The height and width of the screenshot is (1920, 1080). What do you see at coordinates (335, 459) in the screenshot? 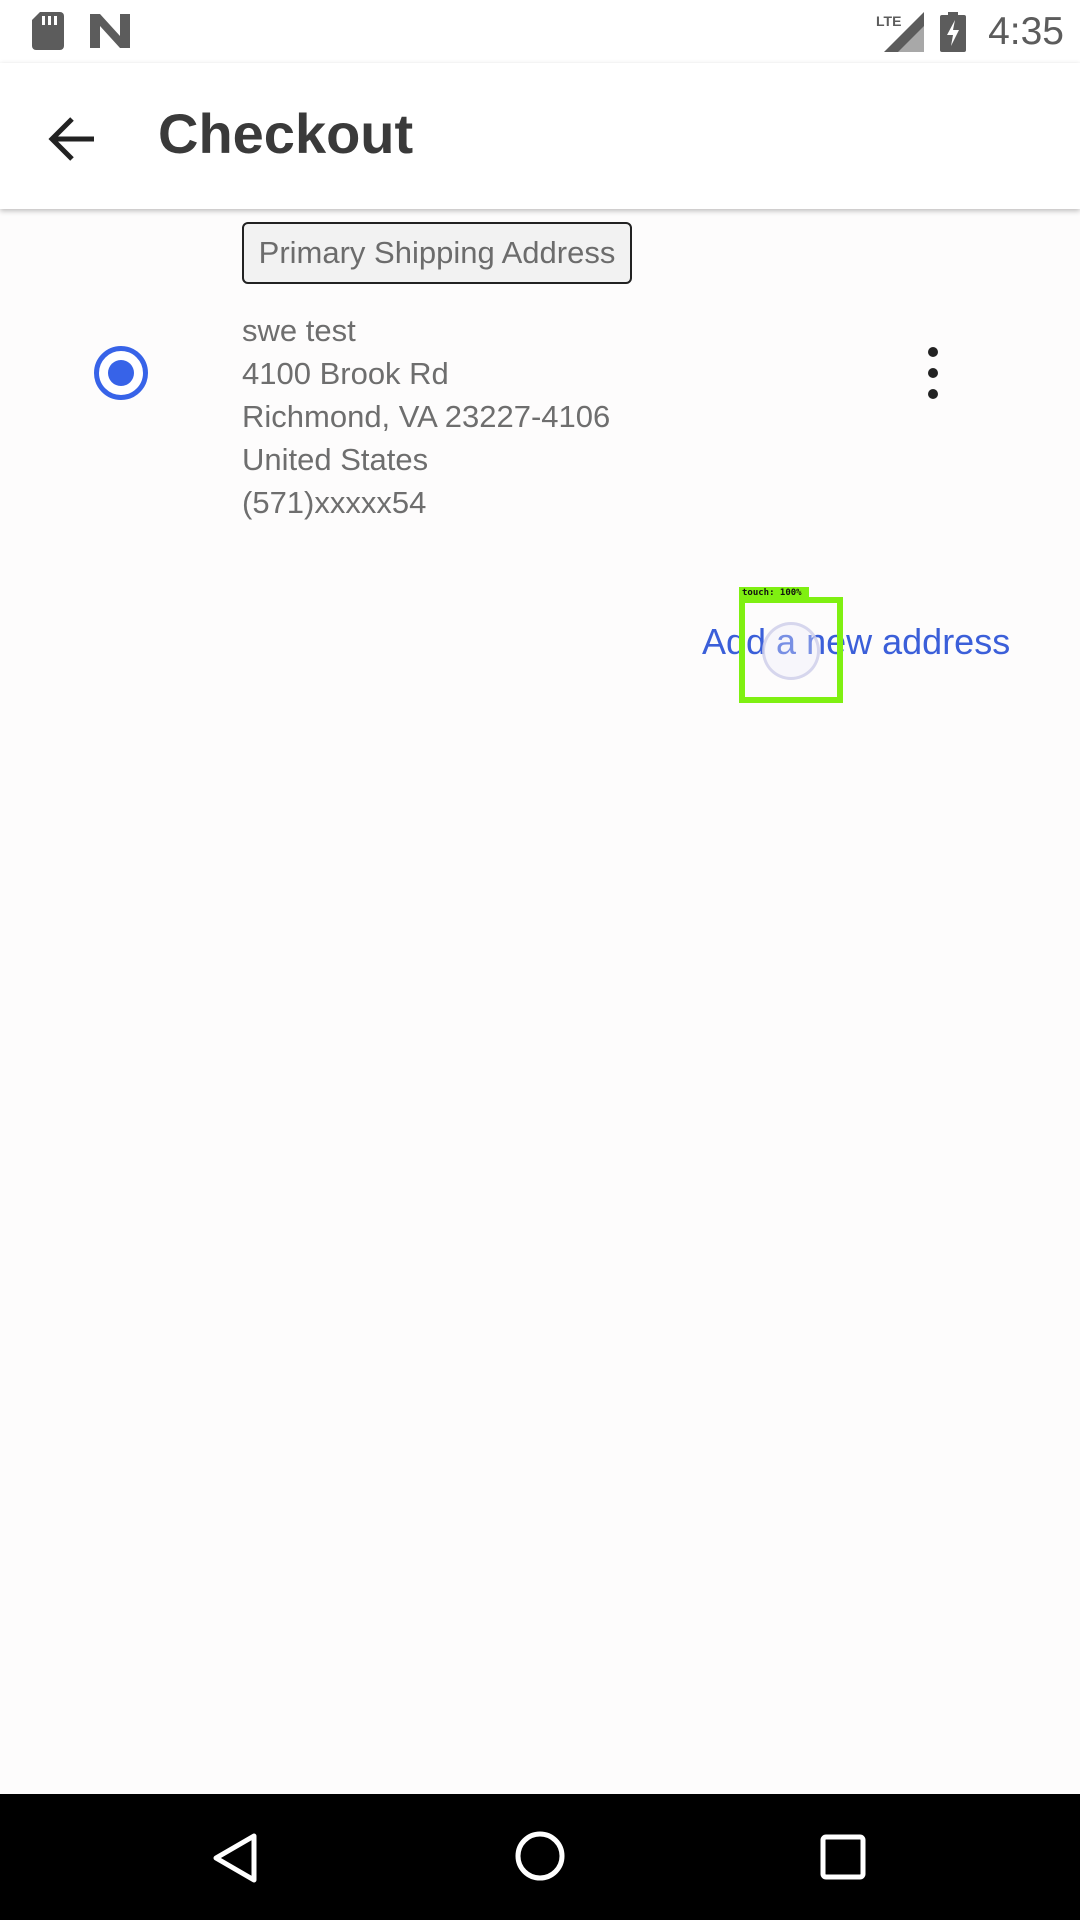
I see `address-country: United States` at bounding box center [335, 459].